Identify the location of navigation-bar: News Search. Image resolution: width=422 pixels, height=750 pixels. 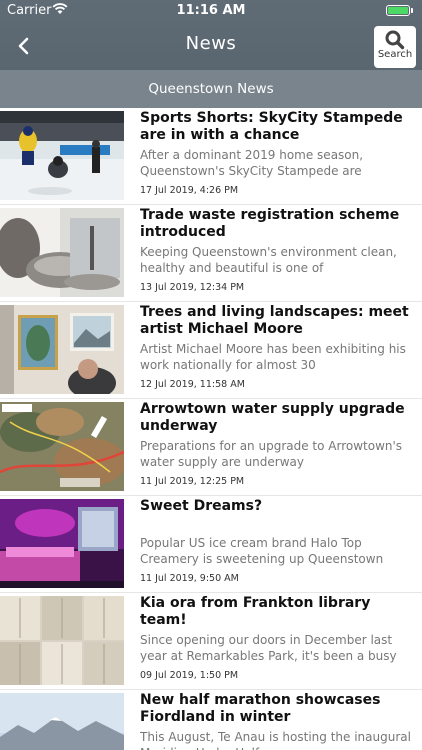
(211, 46).